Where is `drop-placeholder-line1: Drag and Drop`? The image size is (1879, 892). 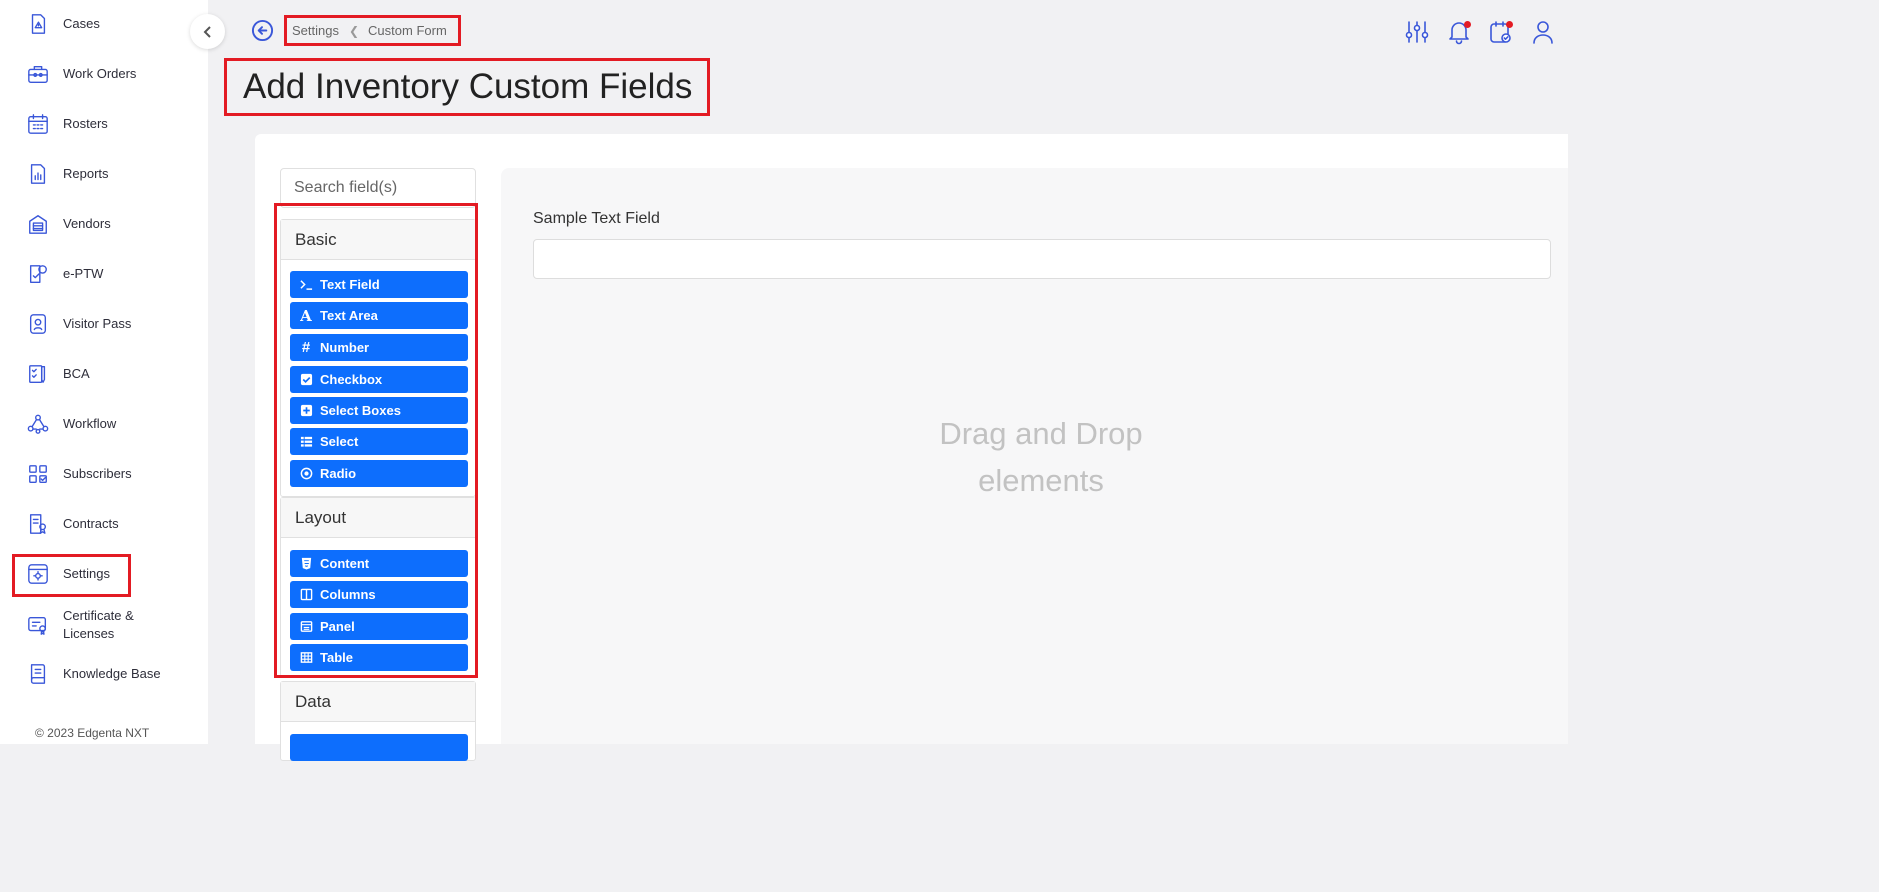
drop-placeholder-line1: Drag and Drop is located at coordinates (1041, 433).